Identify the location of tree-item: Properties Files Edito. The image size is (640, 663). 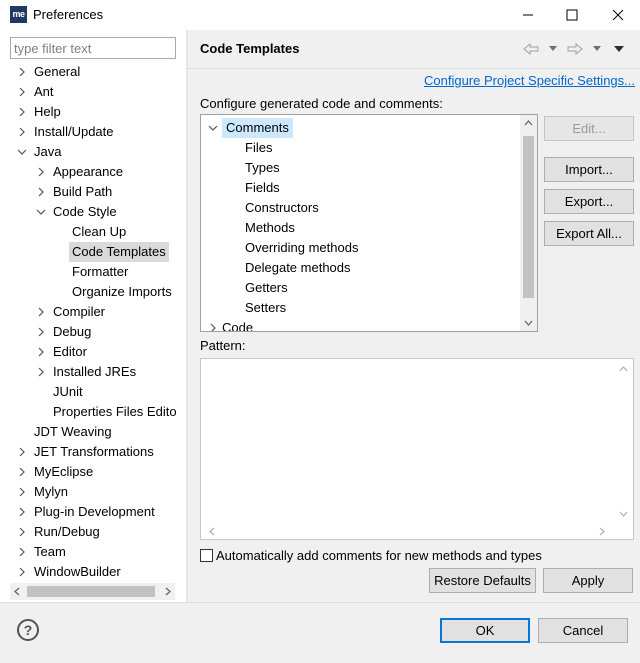
(98, 412).